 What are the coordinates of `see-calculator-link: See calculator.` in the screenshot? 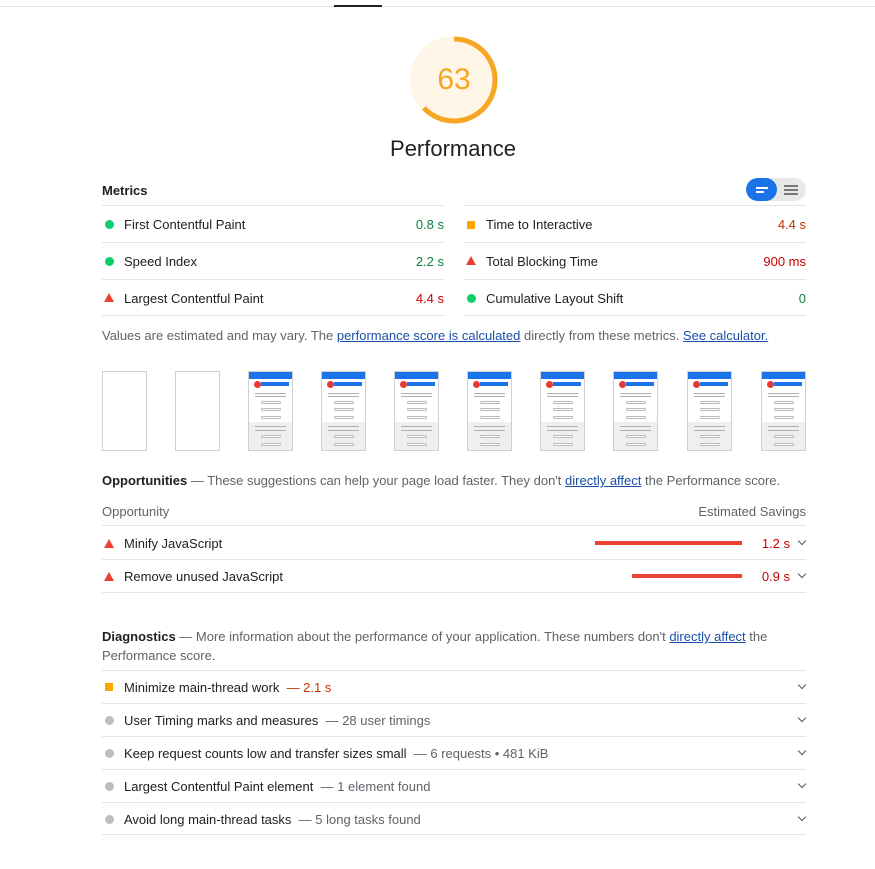 It's located at (725, 335).